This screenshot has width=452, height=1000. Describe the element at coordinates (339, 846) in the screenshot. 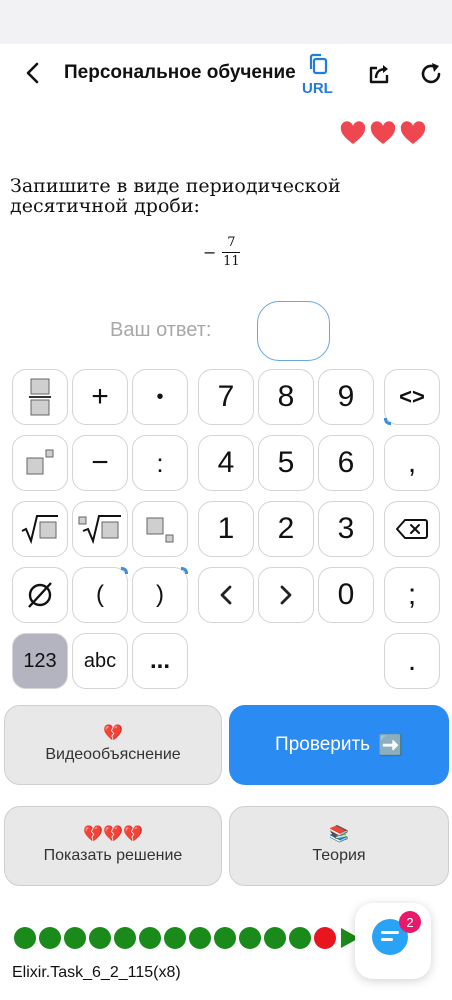

I see `theory-button: 📚 Теория` at that location.